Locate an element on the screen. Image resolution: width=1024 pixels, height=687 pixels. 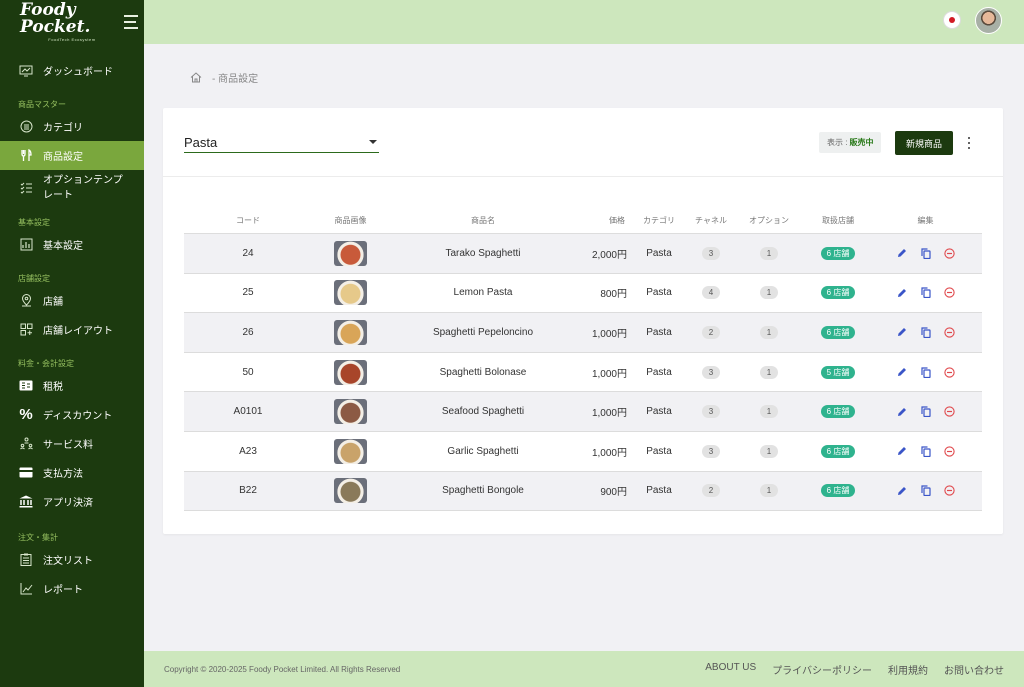
table-row: A23 Garlic Spaghetti 1,000円 Pasta 3 1 6 店舗 is located at coordinates (583, 452).